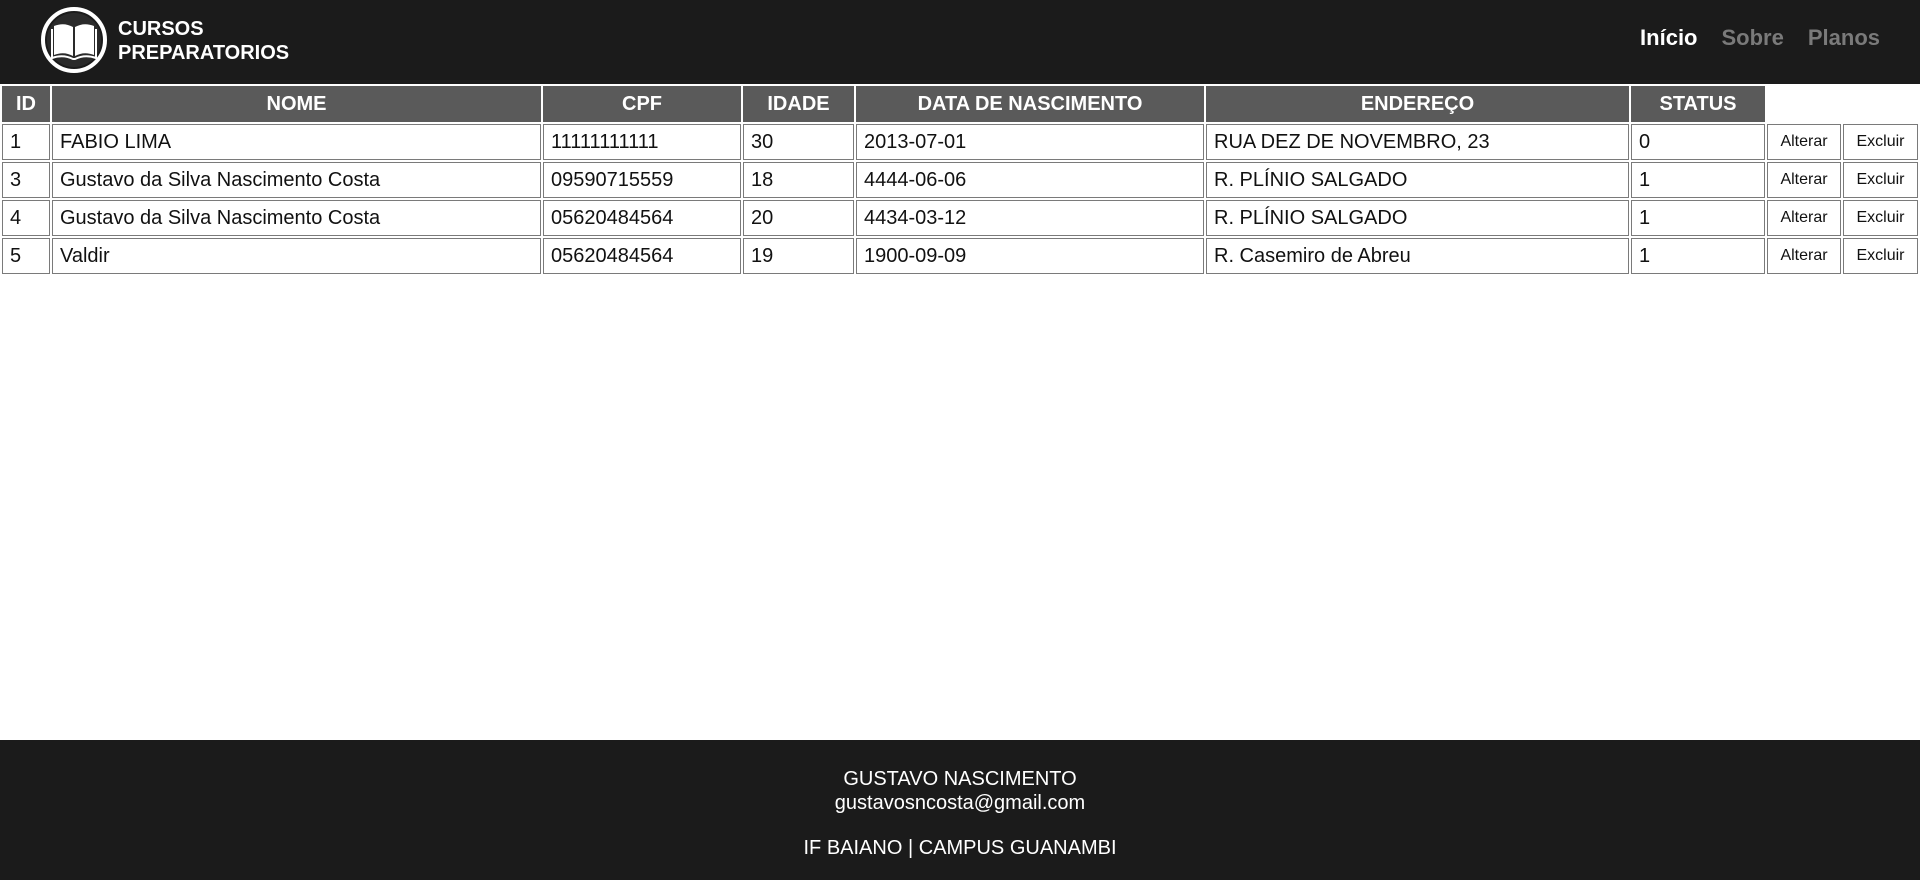  Describe the element at coordinates (960, 848) in the screenshot. I see `footer-institution: IF BAIANO | CAMPUS GUANAMBI` at that location.